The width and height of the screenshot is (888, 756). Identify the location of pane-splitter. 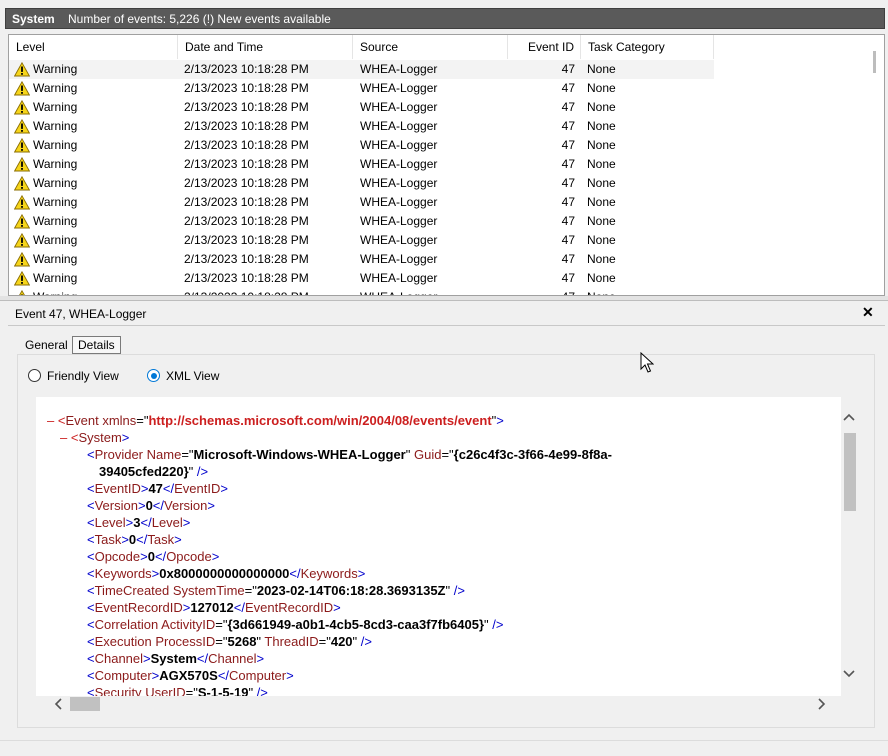
(444, 298).